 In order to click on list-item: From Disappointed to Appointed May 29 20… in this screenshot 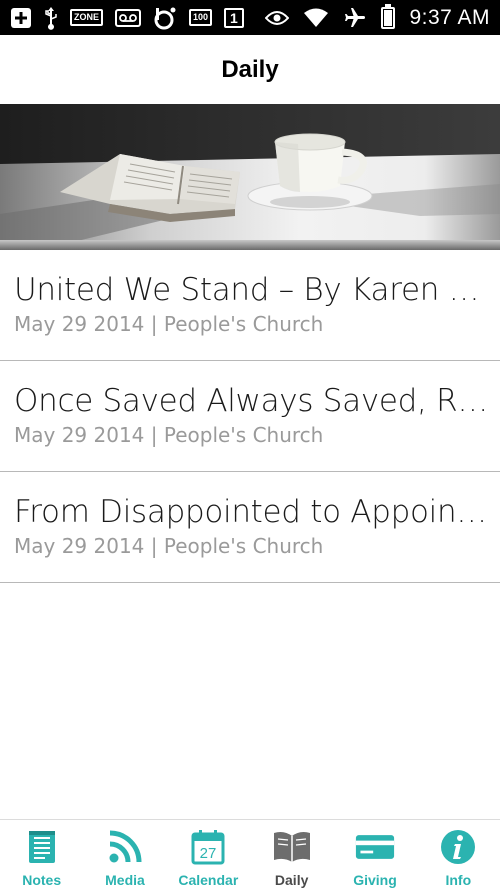, I will do `click(250, 527)`.